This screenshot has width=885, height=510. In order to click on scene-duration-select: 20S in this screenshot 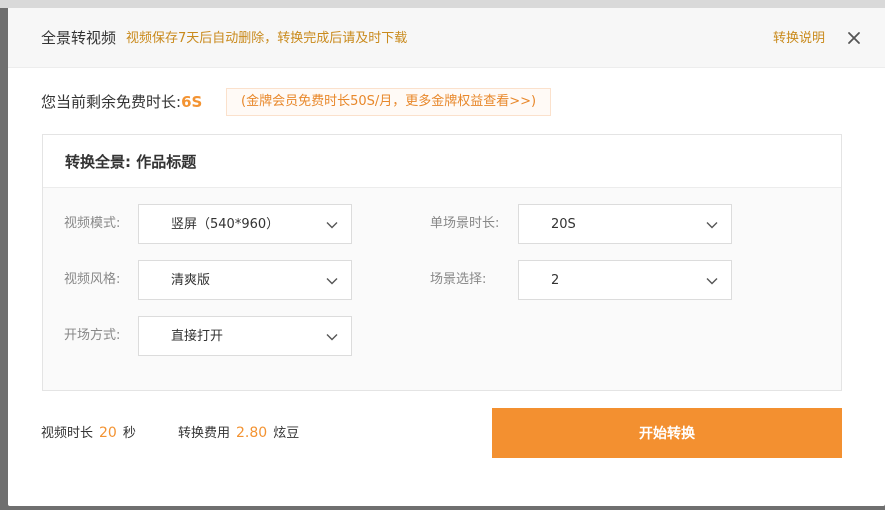, I will do `click(625, 224)`.